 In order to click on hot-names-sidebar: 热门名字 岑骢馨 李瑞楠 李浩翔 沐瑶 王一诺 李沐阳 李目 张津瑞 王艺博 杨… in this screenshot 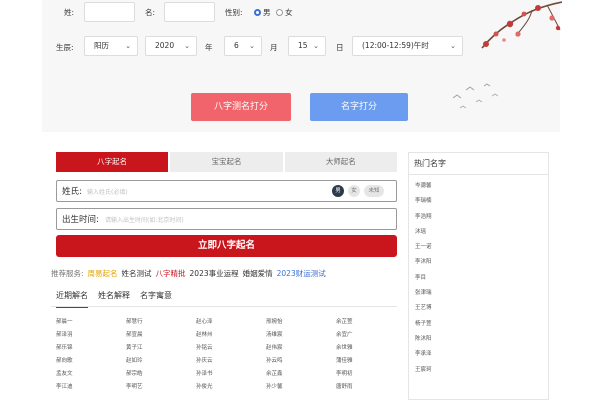, I will do `click(478, 276)`.